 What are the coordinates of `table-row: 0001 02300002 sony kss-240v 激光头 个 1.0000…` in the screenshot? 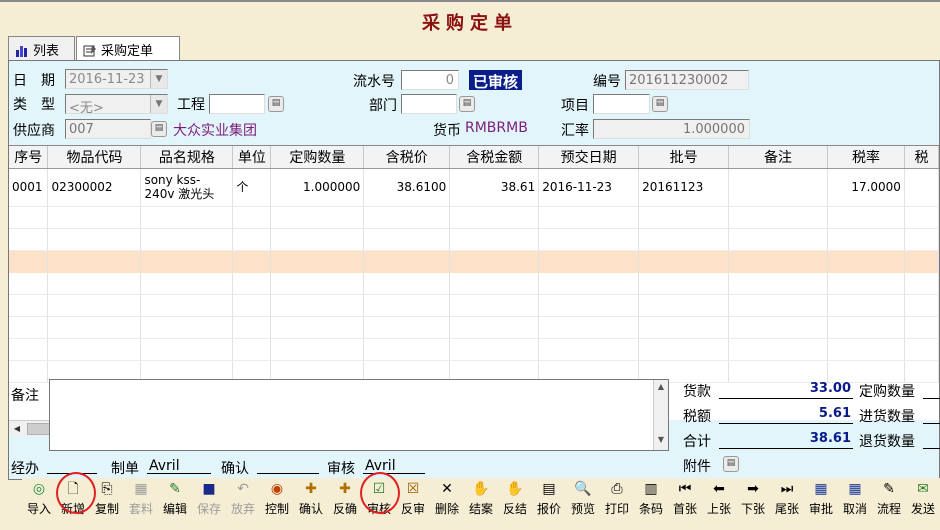 It's located at (474, 187).